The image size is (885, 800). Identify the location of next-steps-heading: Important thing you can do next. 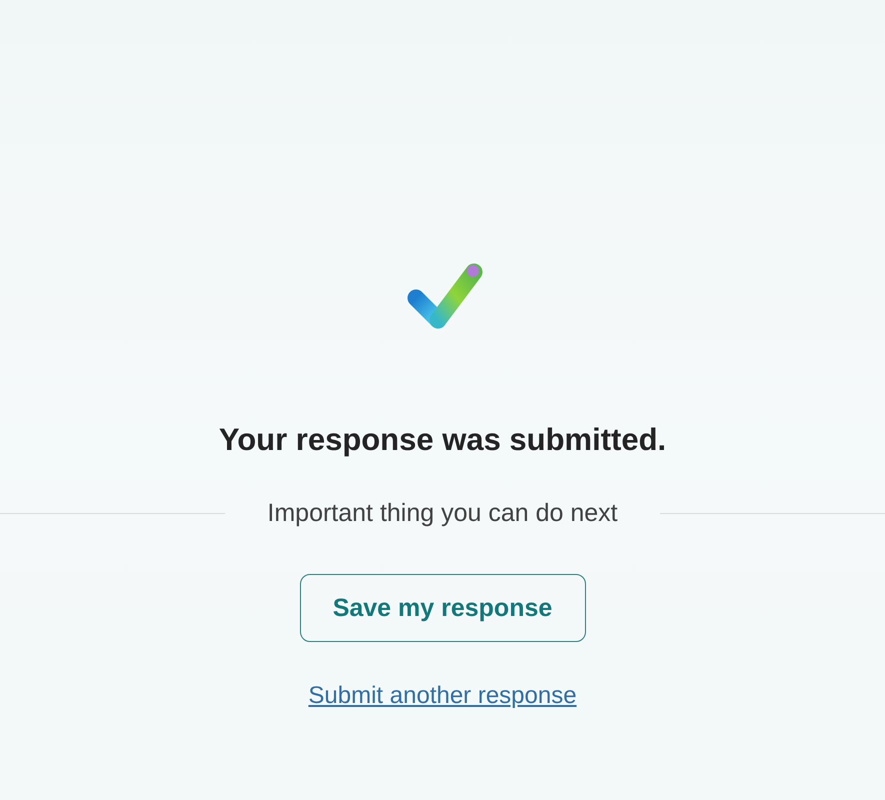
(442, 513).